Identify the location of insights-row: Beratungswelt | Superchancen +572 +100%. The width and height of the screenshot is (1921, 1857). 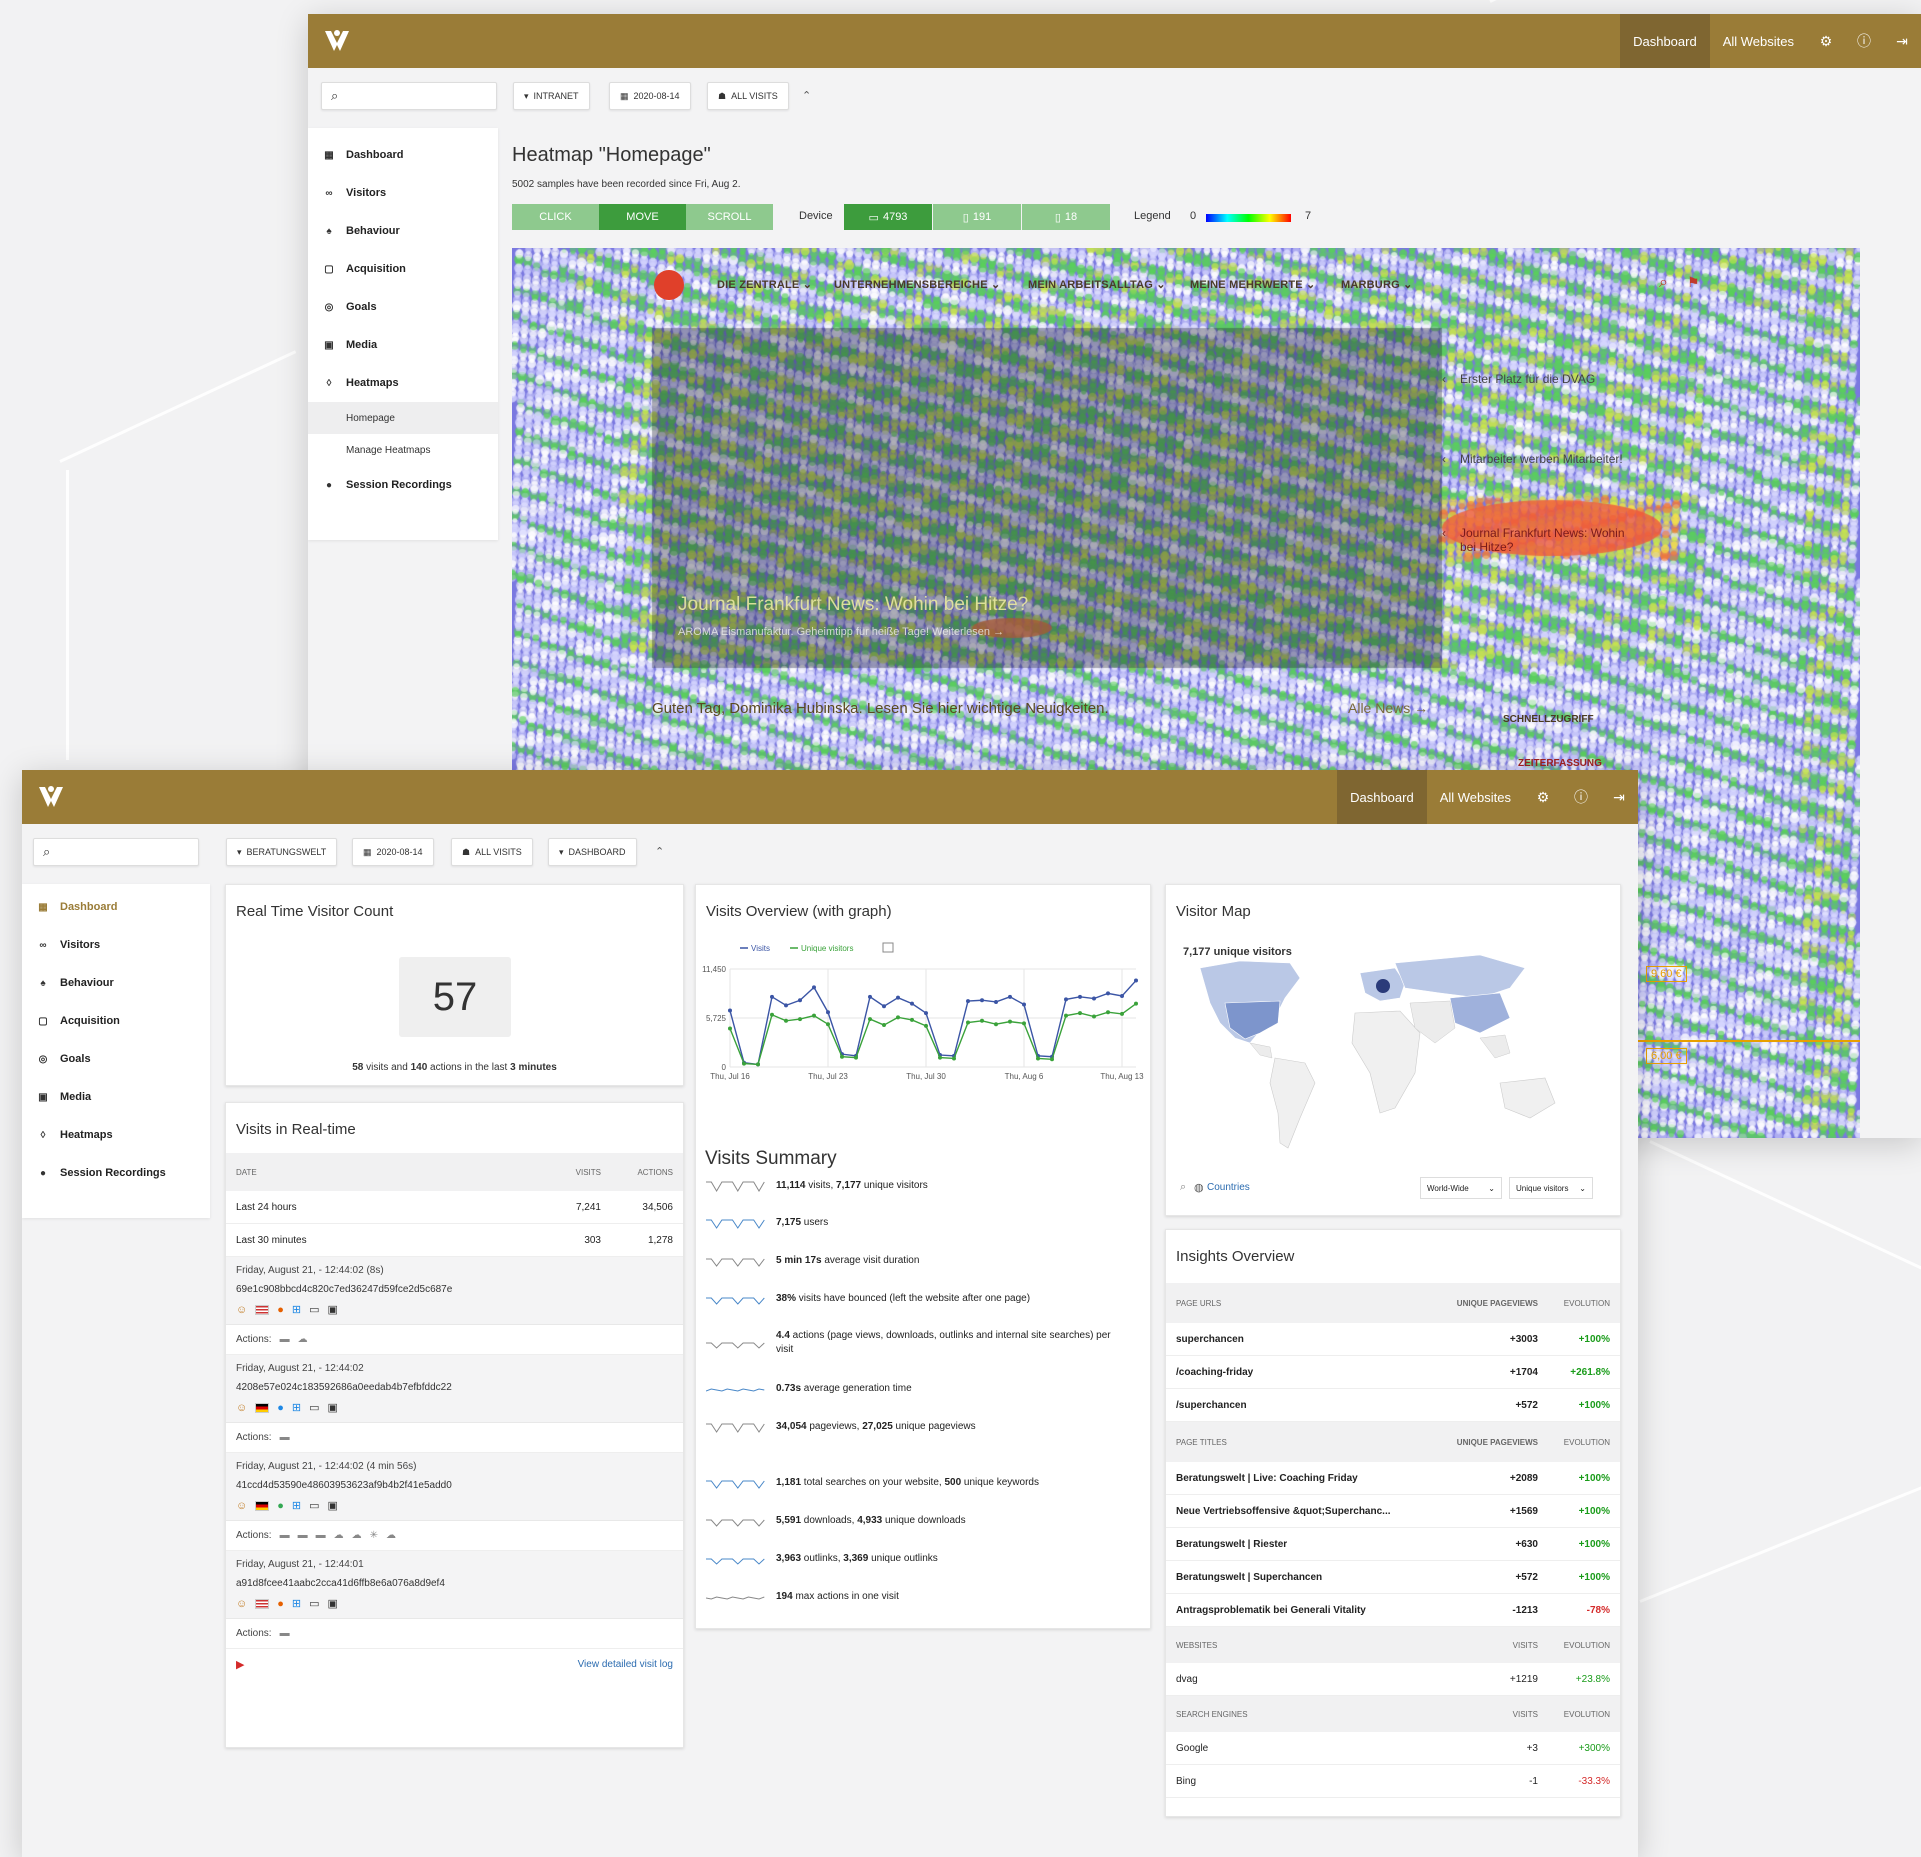
(1393, 1577).